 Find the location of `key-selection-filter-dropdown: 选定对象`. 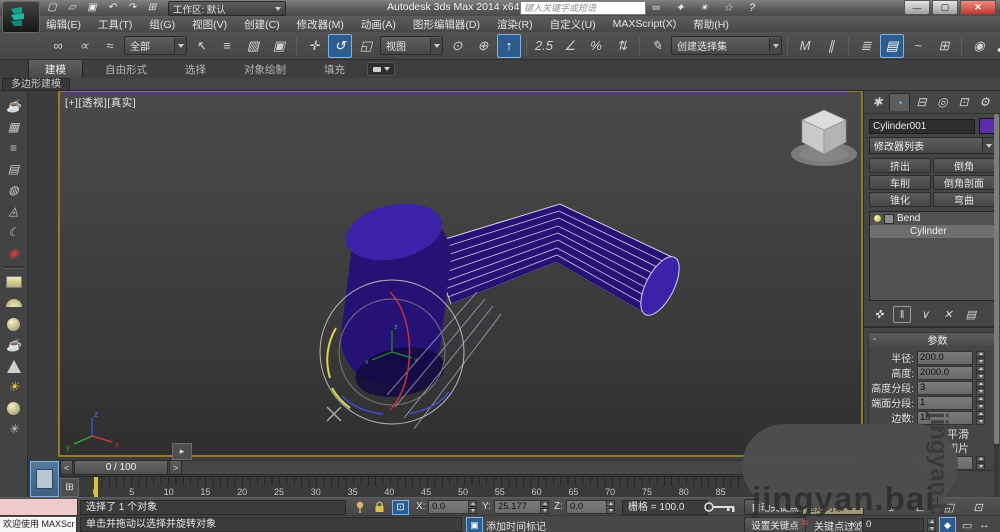

key-selection-filter-dropdown: 选定对象 is located at coordinates (833, 507).